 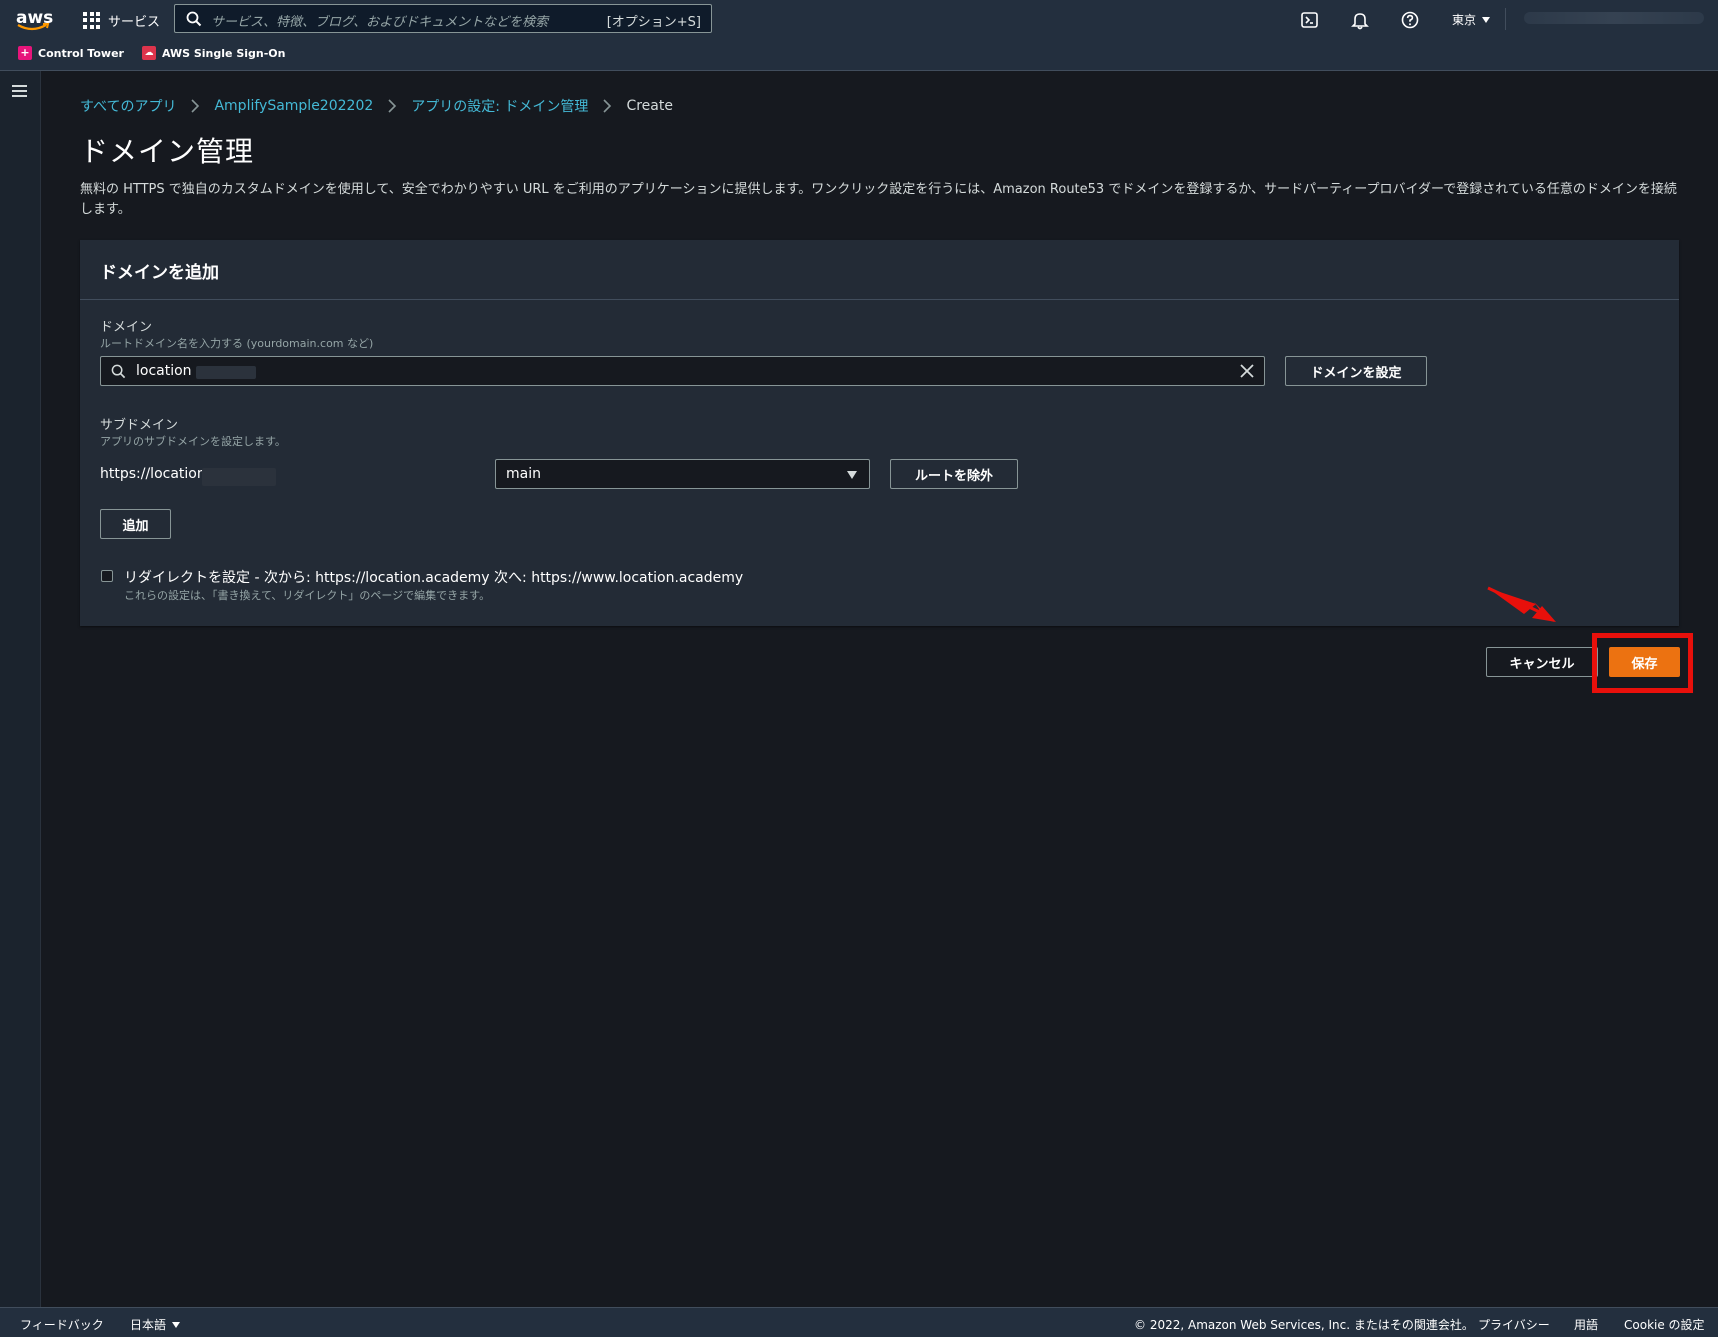 What do you see at coordinates (62, 1324) in the screenshot?
I see `feedback-link: フィードバック` at bounding box center [62, 1324].